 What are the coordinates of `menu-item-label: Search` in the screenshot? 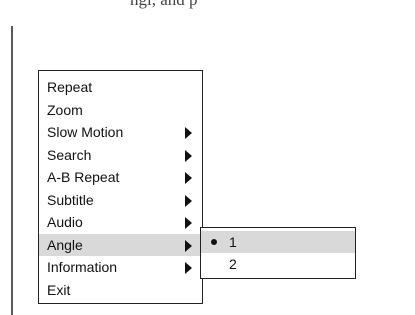 It's located at (69, 154).